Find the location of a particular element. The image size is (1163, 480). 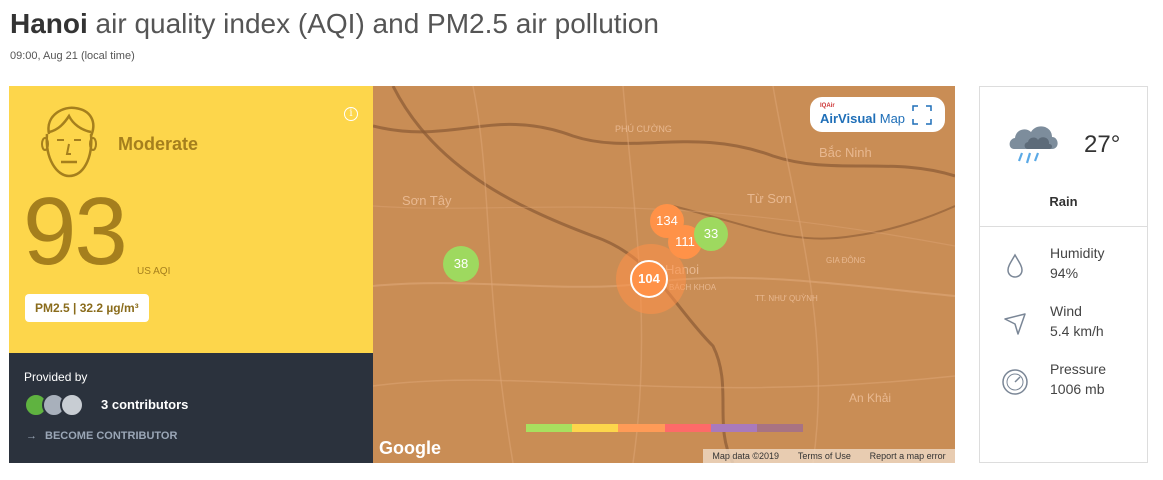

pressure-row: Pressure 1006 mb is located at coordinates (1070, 383).